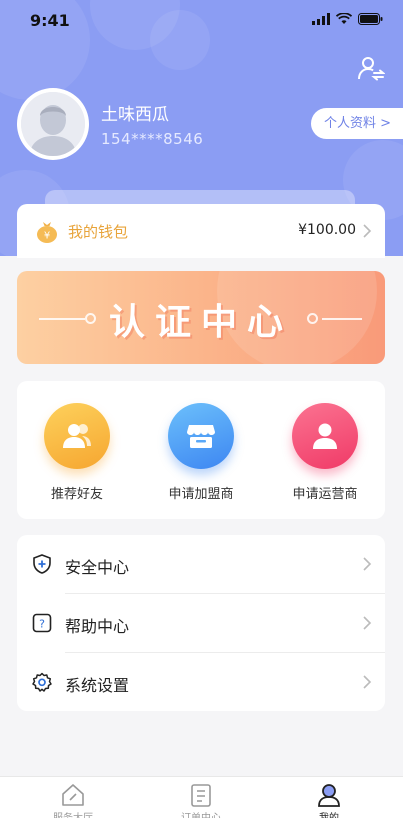  Describe the element at coordinates (344, 18) in the screenshot. I see `wifi-icon` at that location.